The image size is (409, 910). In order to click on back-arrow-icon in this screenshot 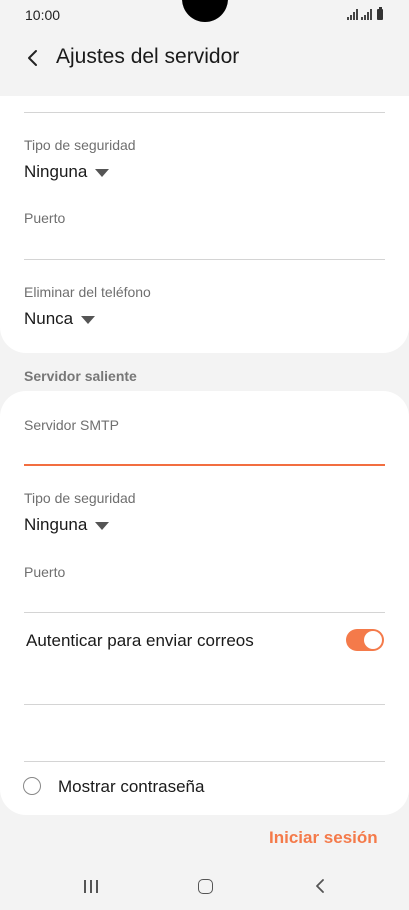, I will do `click(33, 58)`.